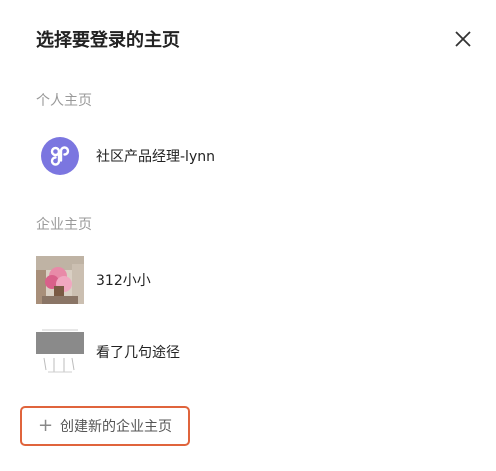 The image size is (496, 471). Describe the element at coordinates (64, 101) in the screenshot. I see `personal-section-label: 个人主页` at that location.